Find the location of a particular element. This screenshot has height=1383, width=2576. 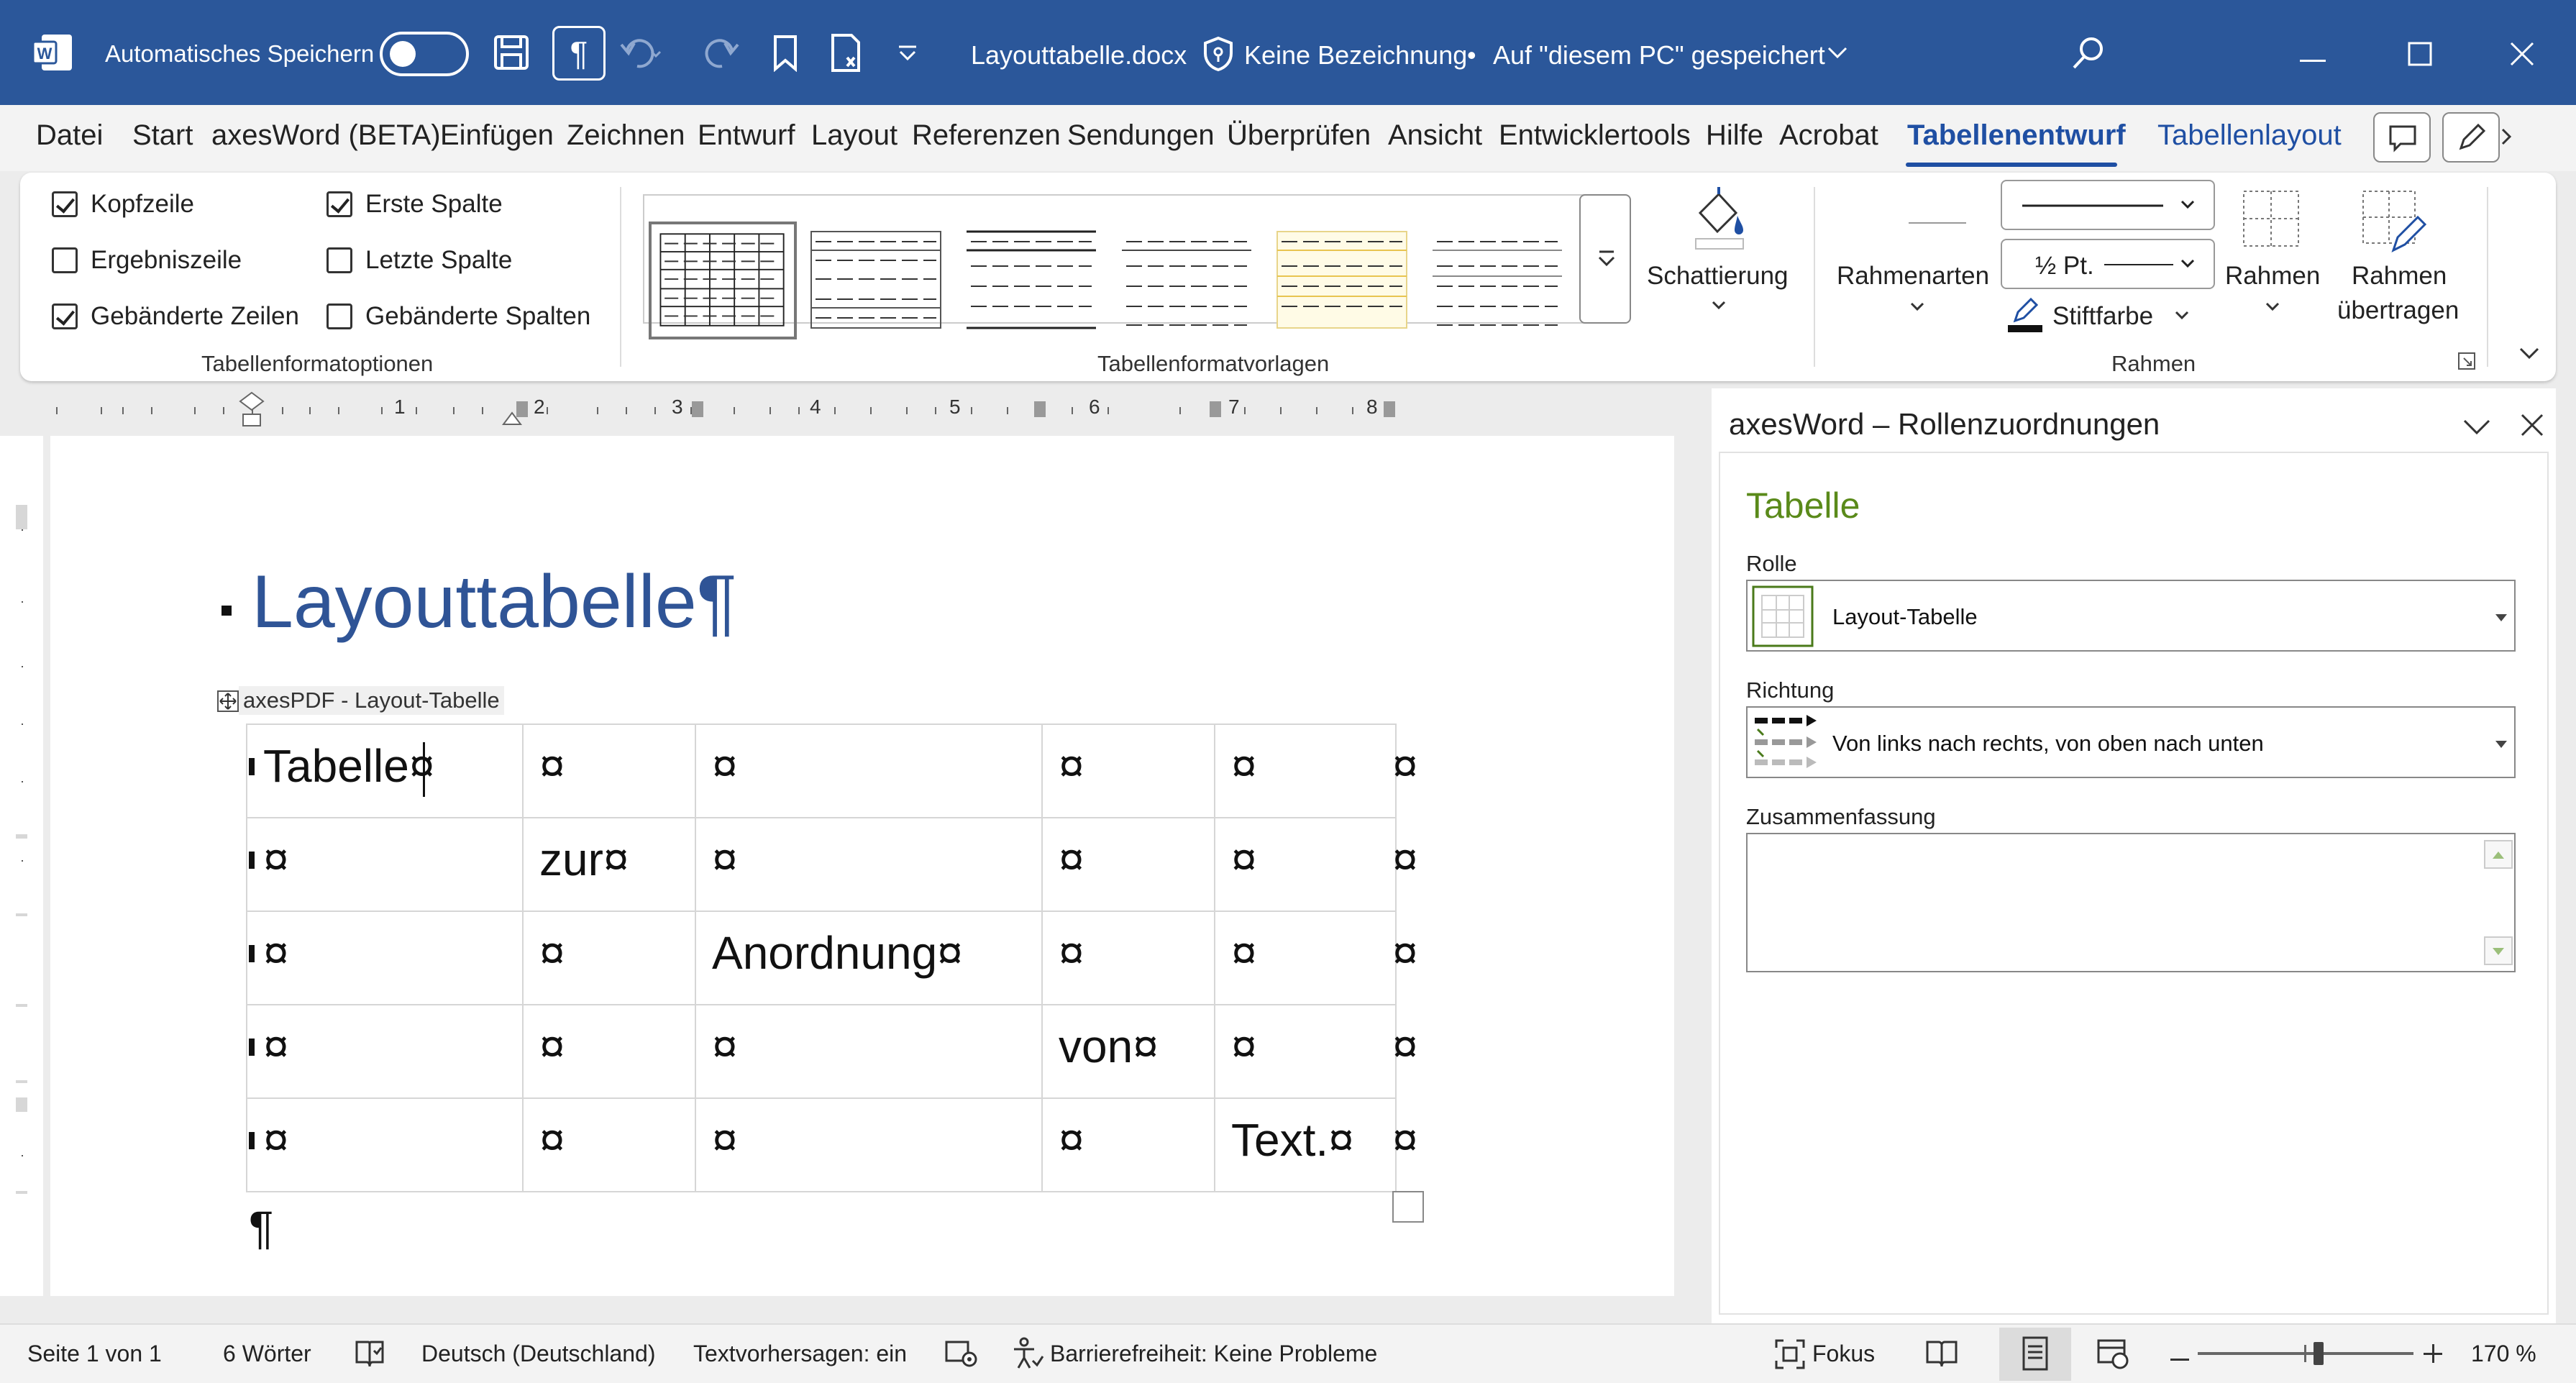

comments-button is located at coordinates (2402, 137).